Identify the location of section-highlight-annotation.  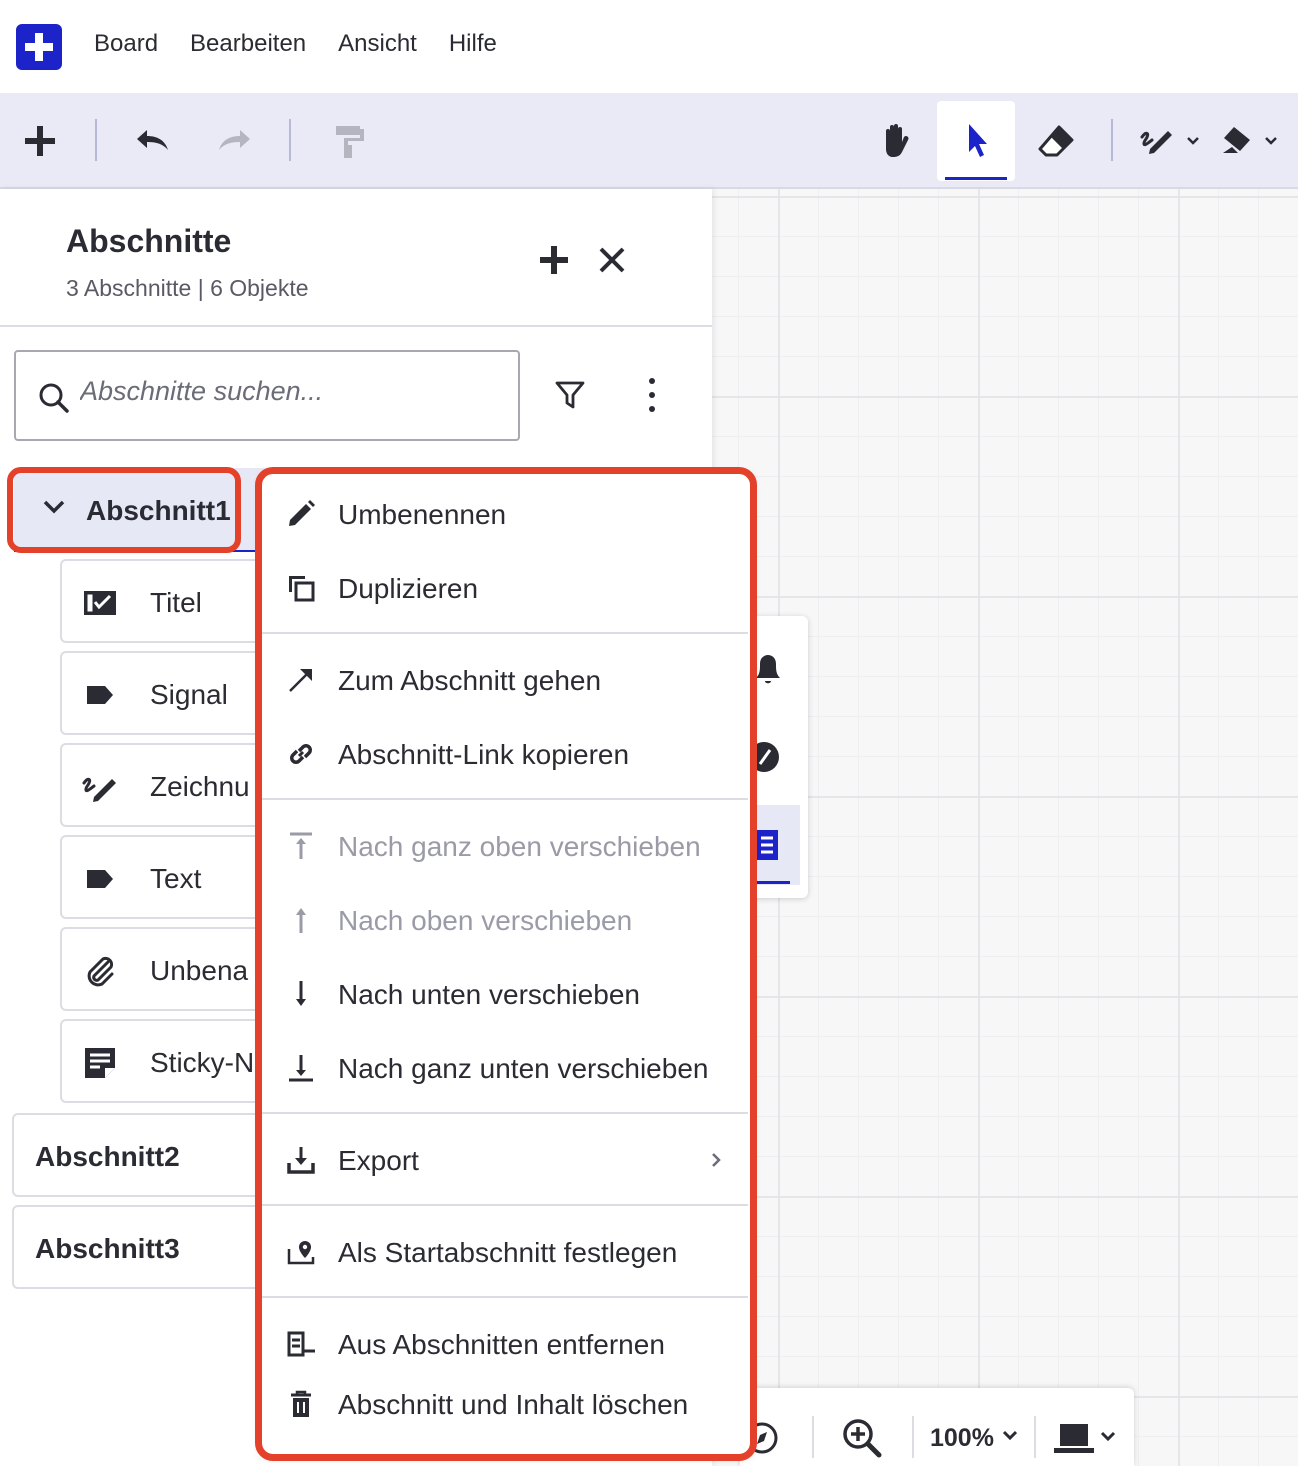
(124, 510).